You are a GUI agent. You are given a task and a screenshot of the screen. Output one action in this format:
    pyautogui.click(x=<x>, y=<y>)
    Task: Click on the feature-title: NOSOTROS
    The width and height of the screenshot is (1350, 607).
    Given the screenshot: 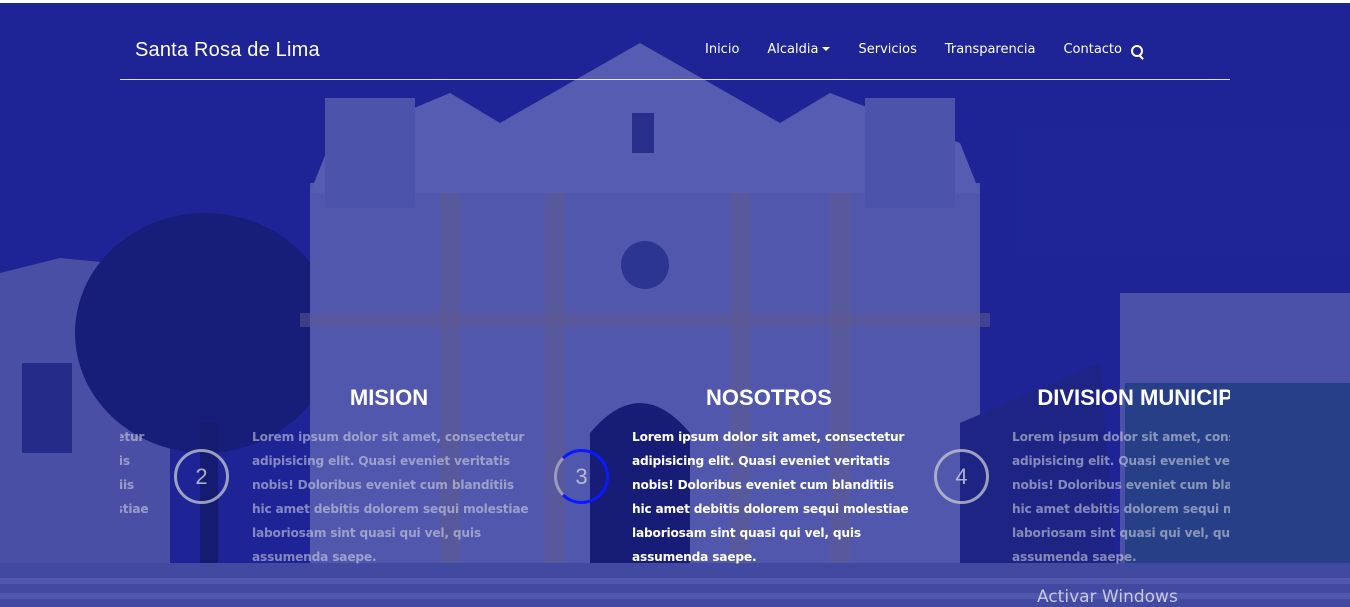 What is the action you would take?
    pyautogui.click(x=769, y=397)
    